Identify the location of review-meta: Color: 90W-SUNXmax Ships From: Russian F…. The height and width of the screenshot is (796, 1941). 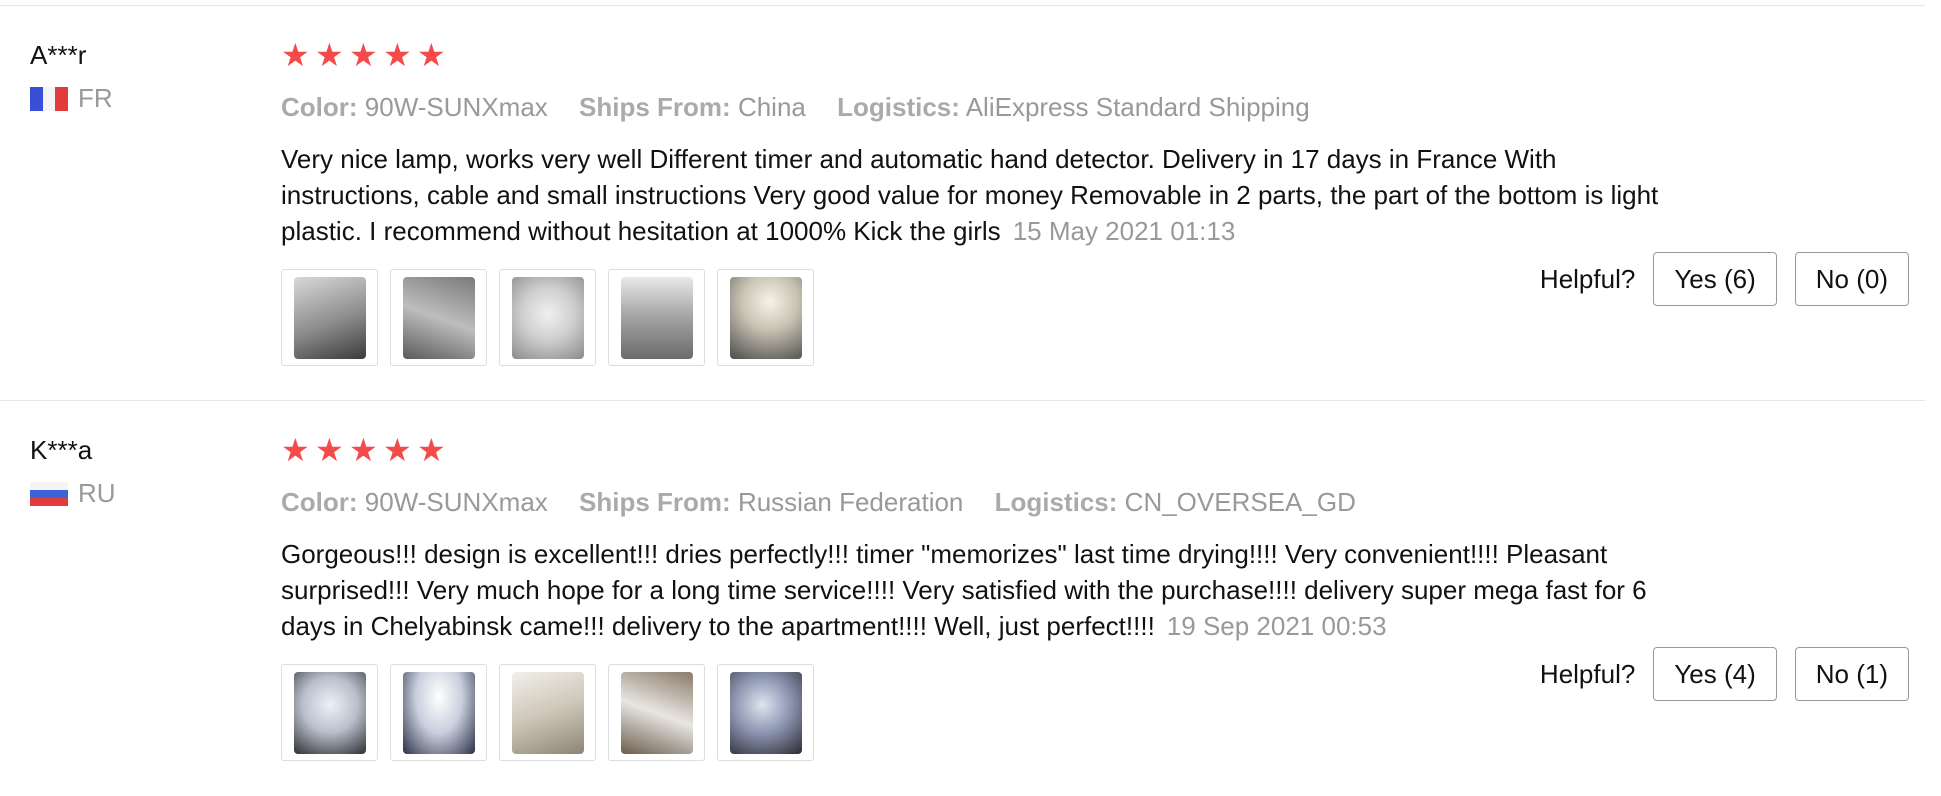
(991, 502).